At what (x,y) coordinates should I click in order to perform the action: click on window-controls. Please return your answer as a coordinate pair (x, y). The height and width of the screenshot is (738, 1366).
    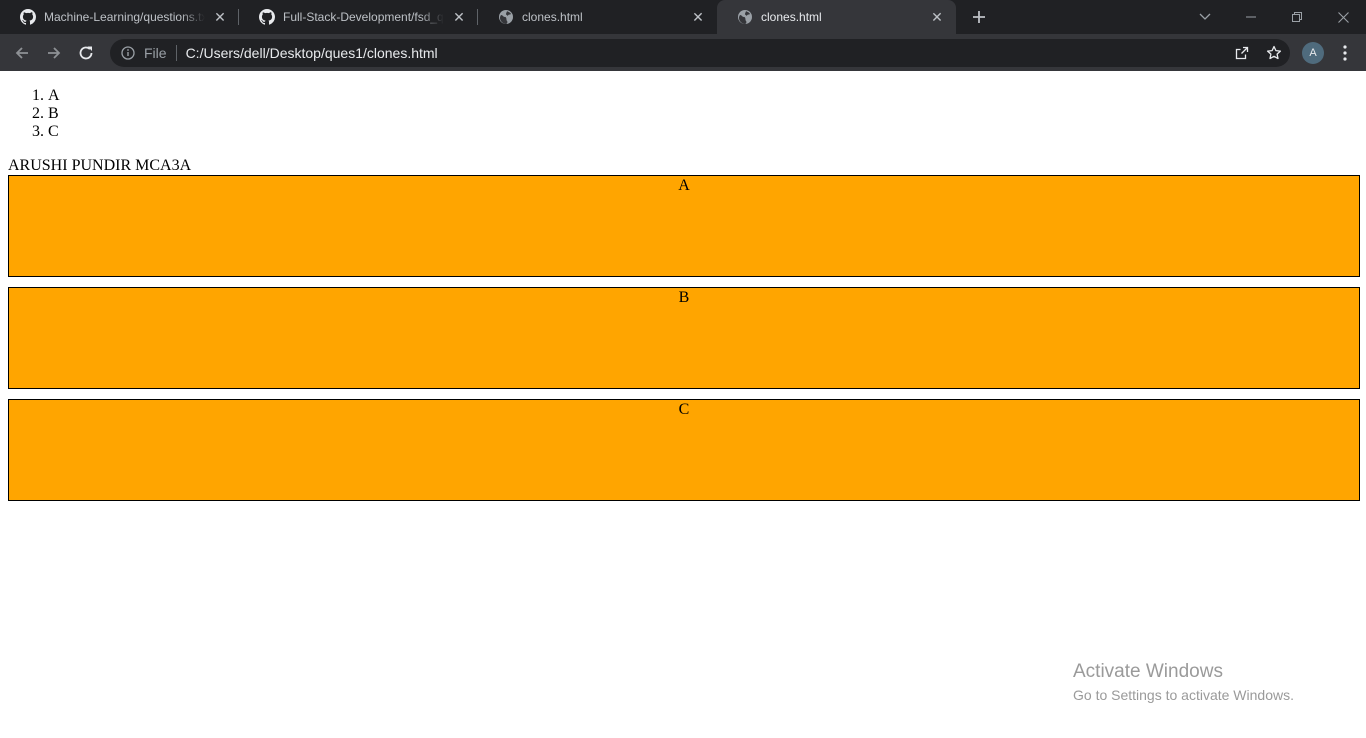
    Looking at the image, I should click on (1277, 17).